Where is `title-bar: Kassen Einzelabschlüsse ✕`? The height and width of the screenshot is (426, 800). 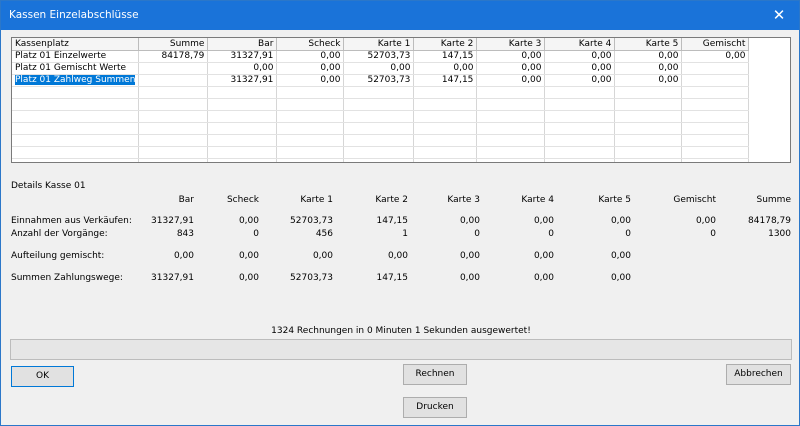
title-bar: Kassen Einzelabschlüsse ✕ is located at coordinates (400, 15).